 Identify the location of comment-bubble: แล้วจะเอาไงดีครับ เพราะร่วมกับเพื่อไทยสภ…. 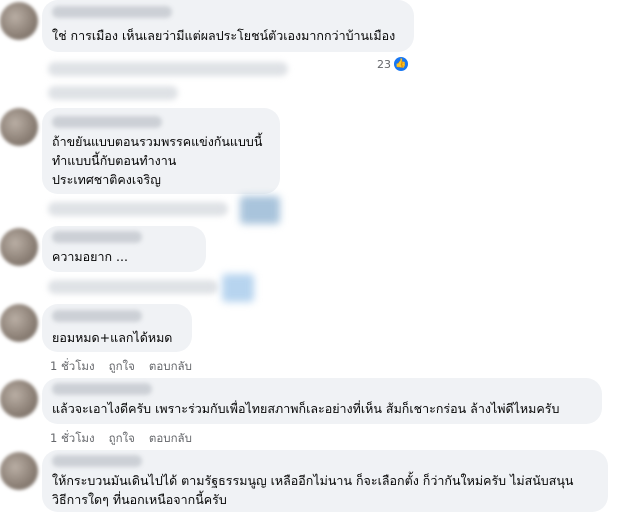
(322, 401).